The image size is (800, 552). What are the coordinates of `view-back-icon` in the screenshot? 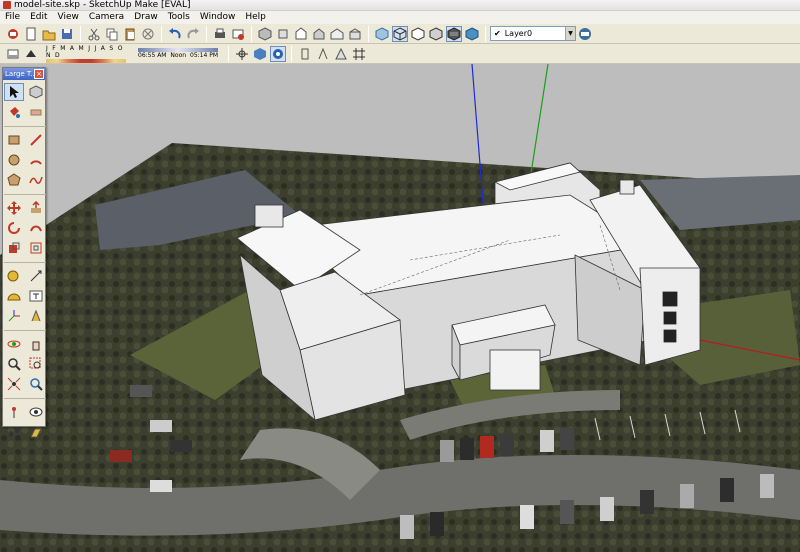 It's located at (337, 34).